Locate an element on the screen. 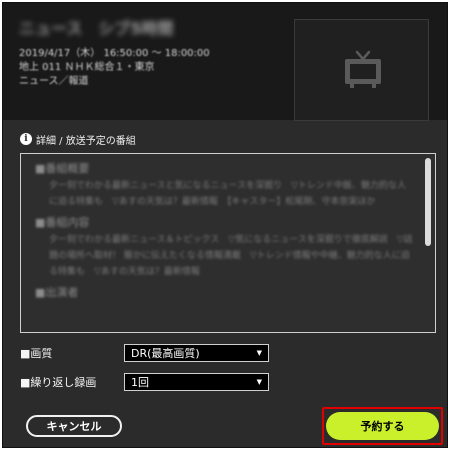 This screenshot has height=450, width=450. repeat-setting: ■繰り返し録画 1回 ▼ is located at coordinates (144, 382).